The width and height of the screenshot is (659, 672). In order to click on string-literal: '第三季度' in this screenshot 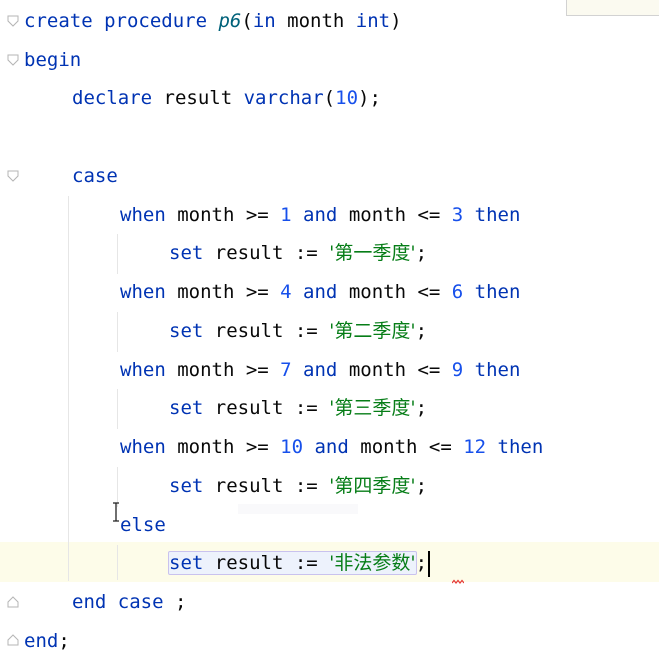, I will do `click(372, 408)`.